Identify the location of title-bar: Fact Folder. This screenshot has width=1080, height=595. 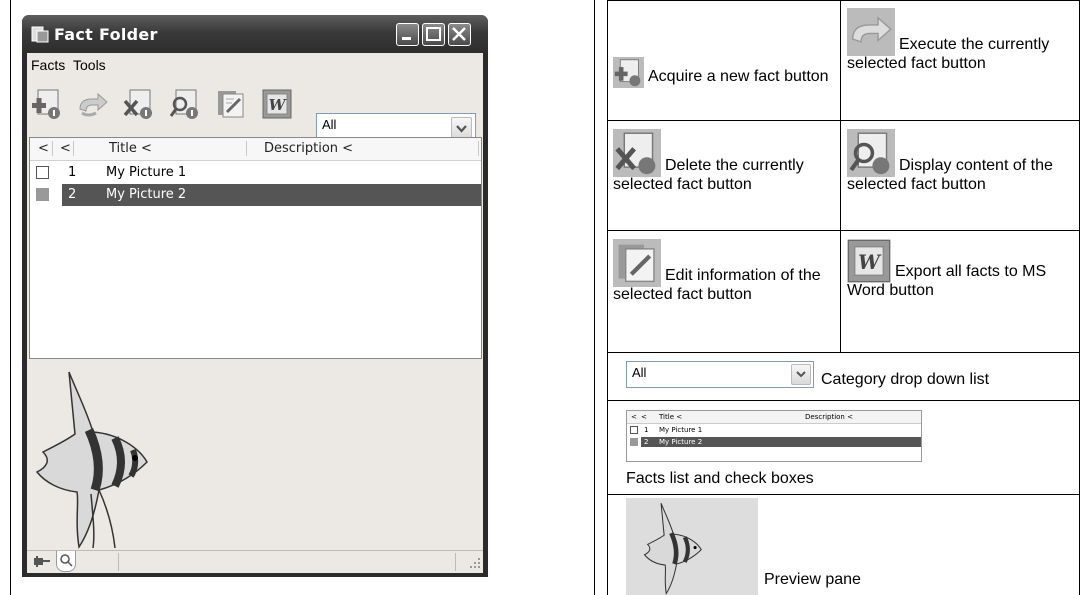
(255, 34).